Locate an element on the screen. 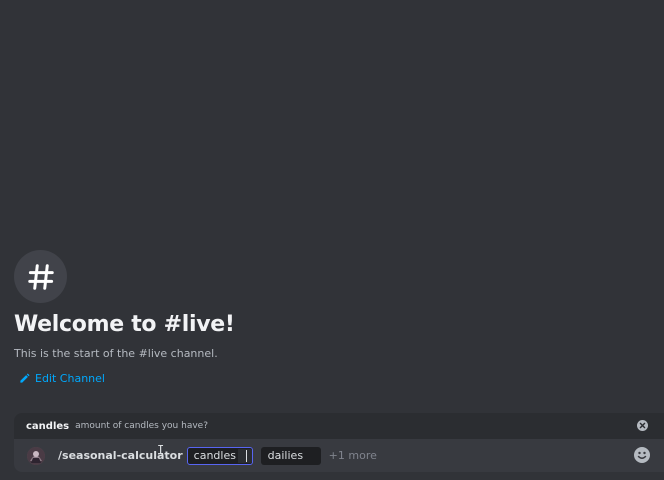 Image resolution: width=664 pixels, height=480 pixels. option-pill-dailies: dailies is located at coordinates (290, 455).